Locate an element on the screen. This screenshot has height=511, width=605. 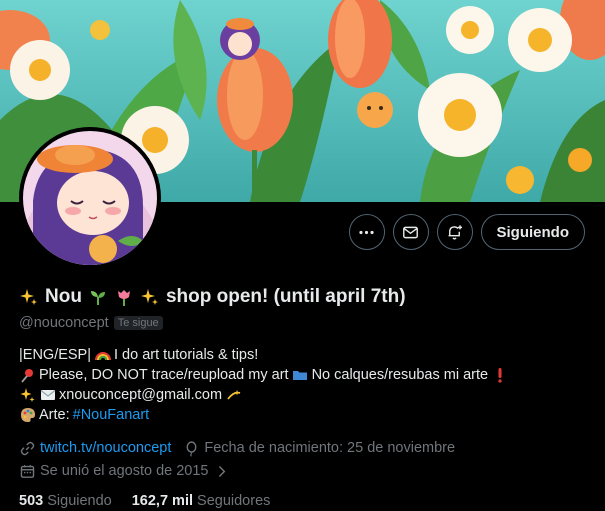
birthday-text: Fecha de nacimiento: 25 de noviembre is located at coordinates (330, 448).